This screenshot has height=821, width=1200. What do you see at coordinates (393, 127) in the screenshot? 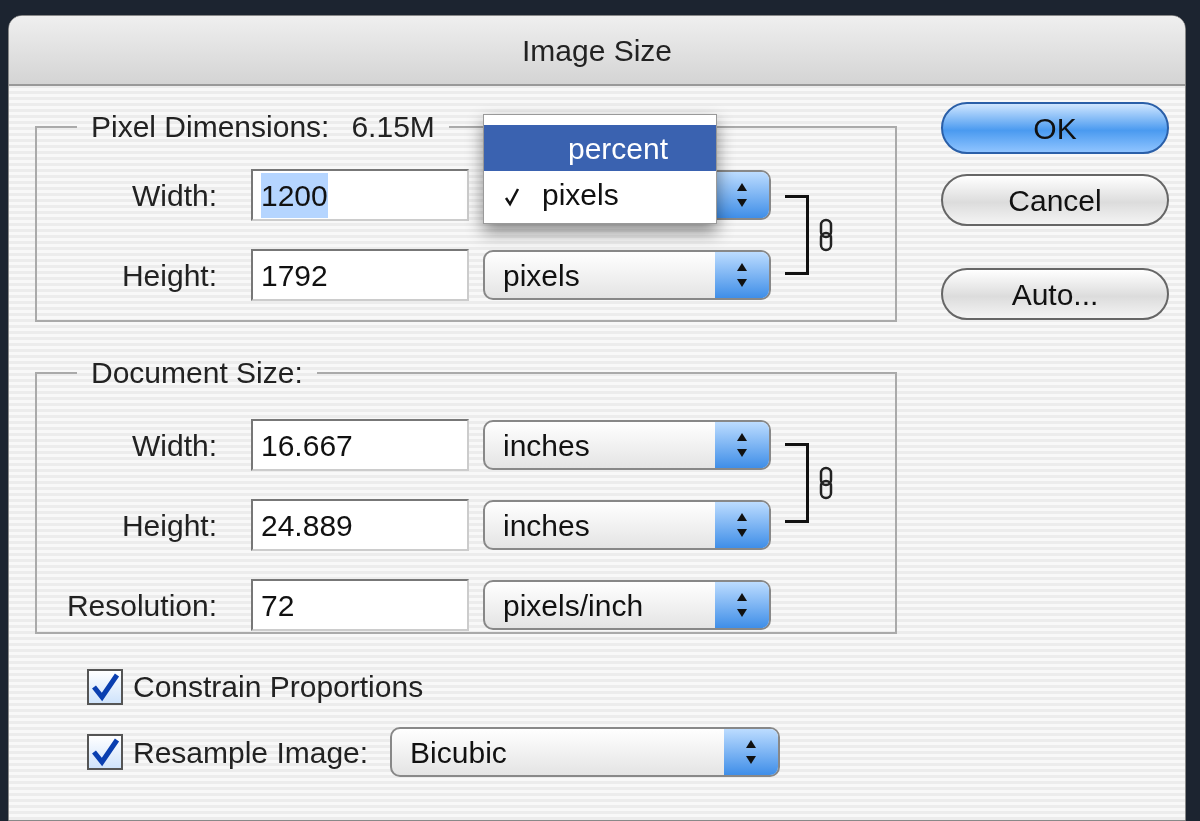
I see `file-size-text: 6.15M` at bounding box center [393, 127].